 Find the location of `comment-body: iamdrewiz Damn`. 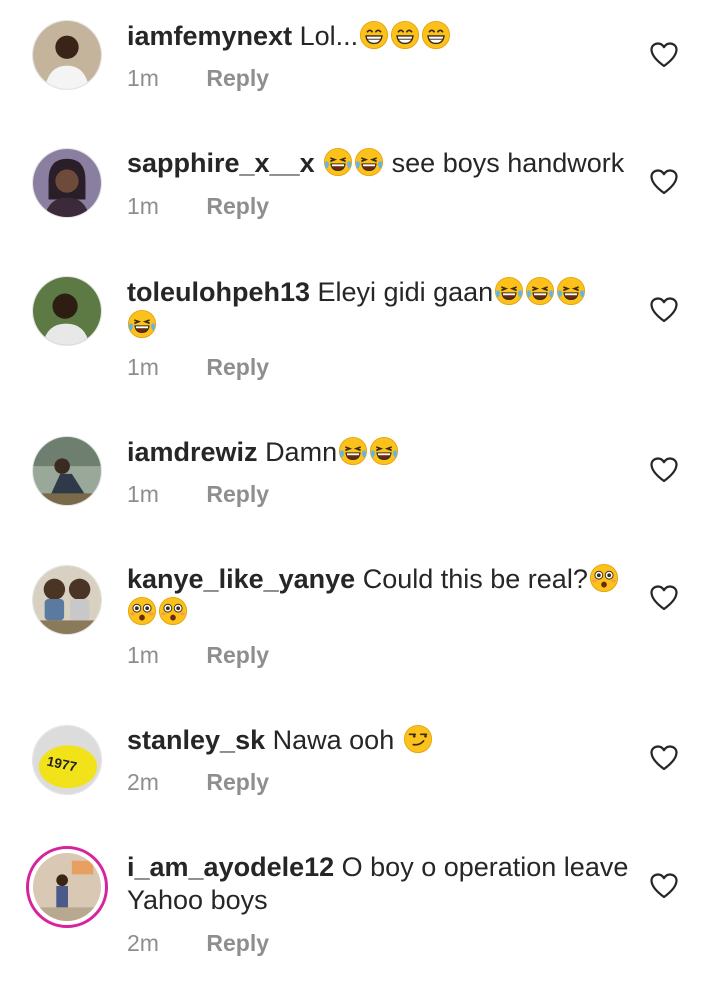

comment-body: iamdrewiz Damn is located at coordinates (382, 452).